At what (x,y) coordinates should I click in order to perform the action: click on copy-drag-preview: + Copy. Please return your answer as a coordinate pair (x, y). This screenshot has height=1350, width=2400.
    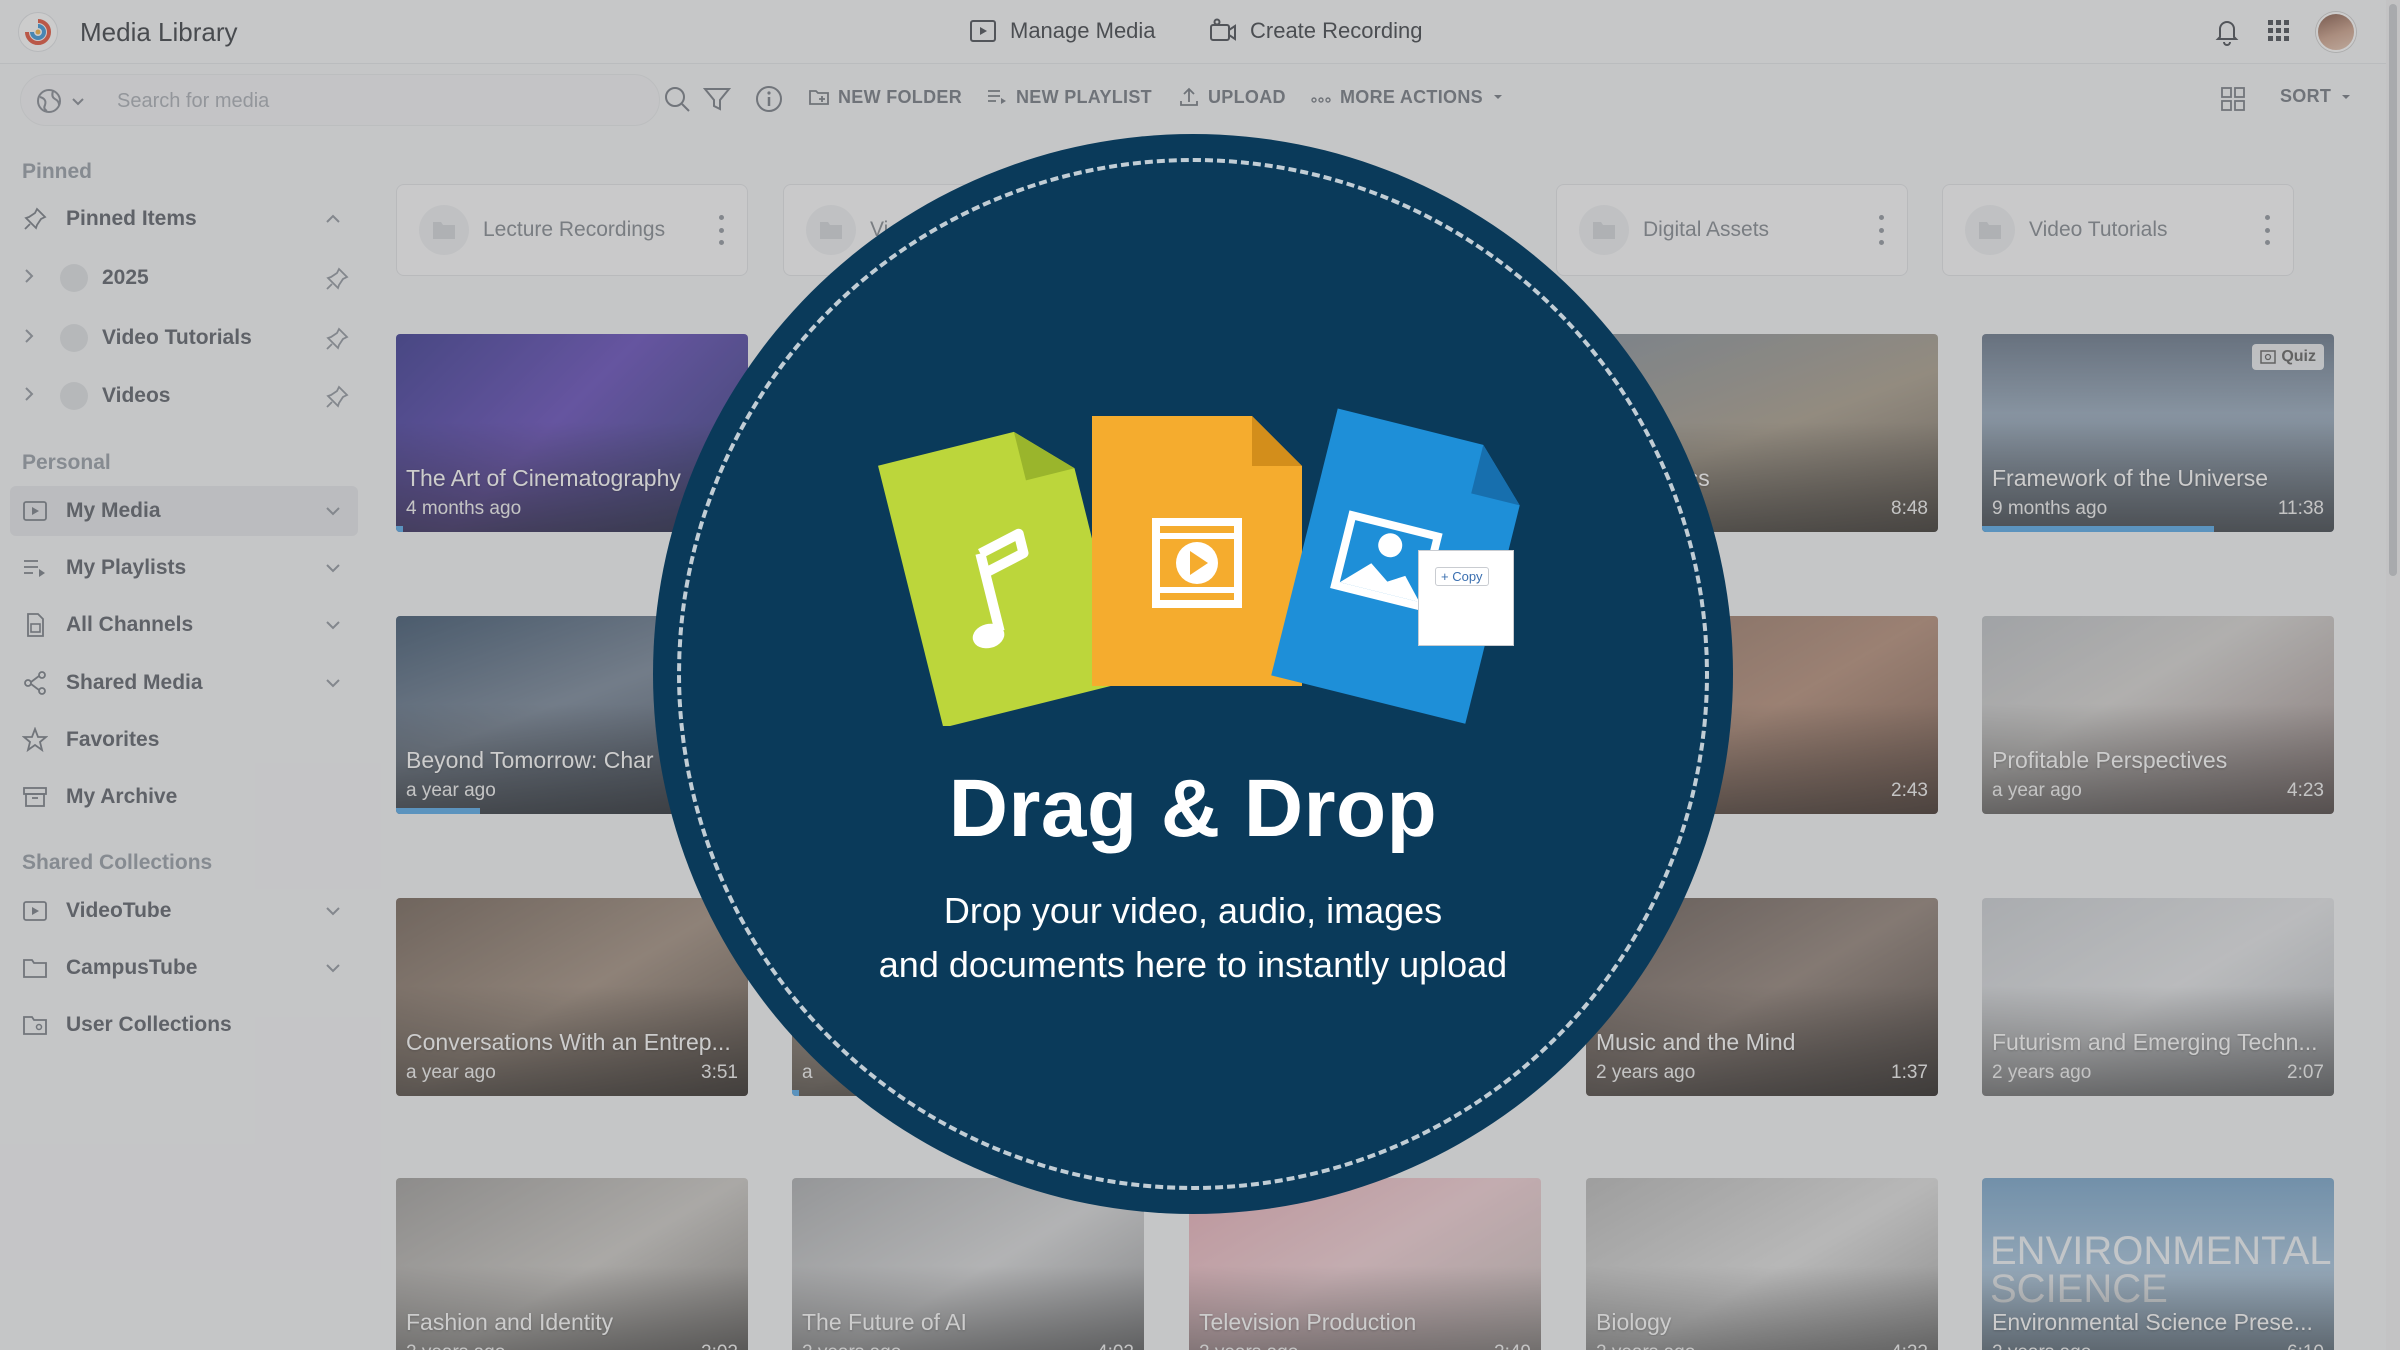
    Looking at the image, I should click on (1466, 598).